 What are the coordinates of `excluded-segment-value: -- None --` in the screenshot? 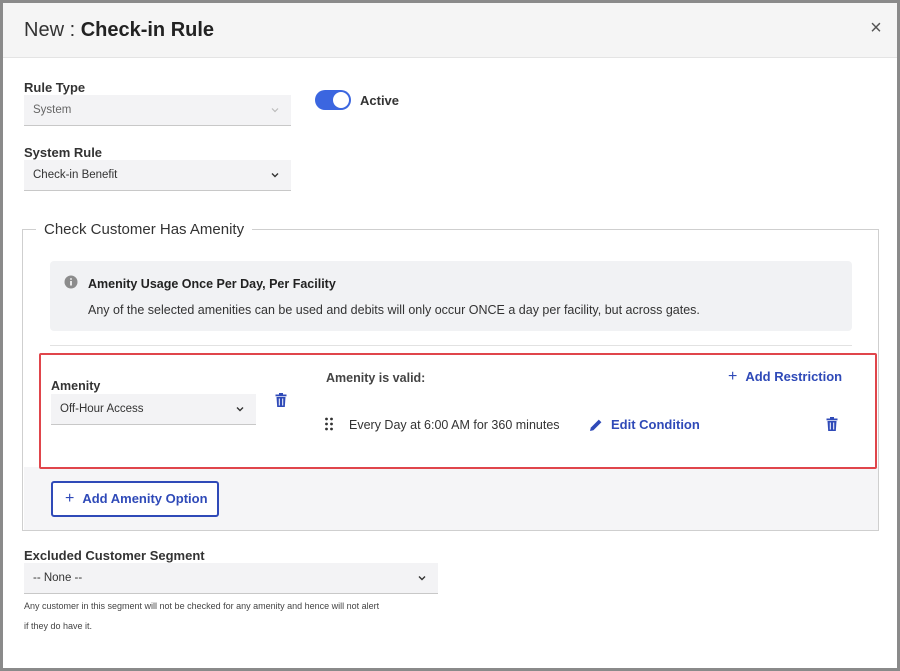 It's located at (58, 578).